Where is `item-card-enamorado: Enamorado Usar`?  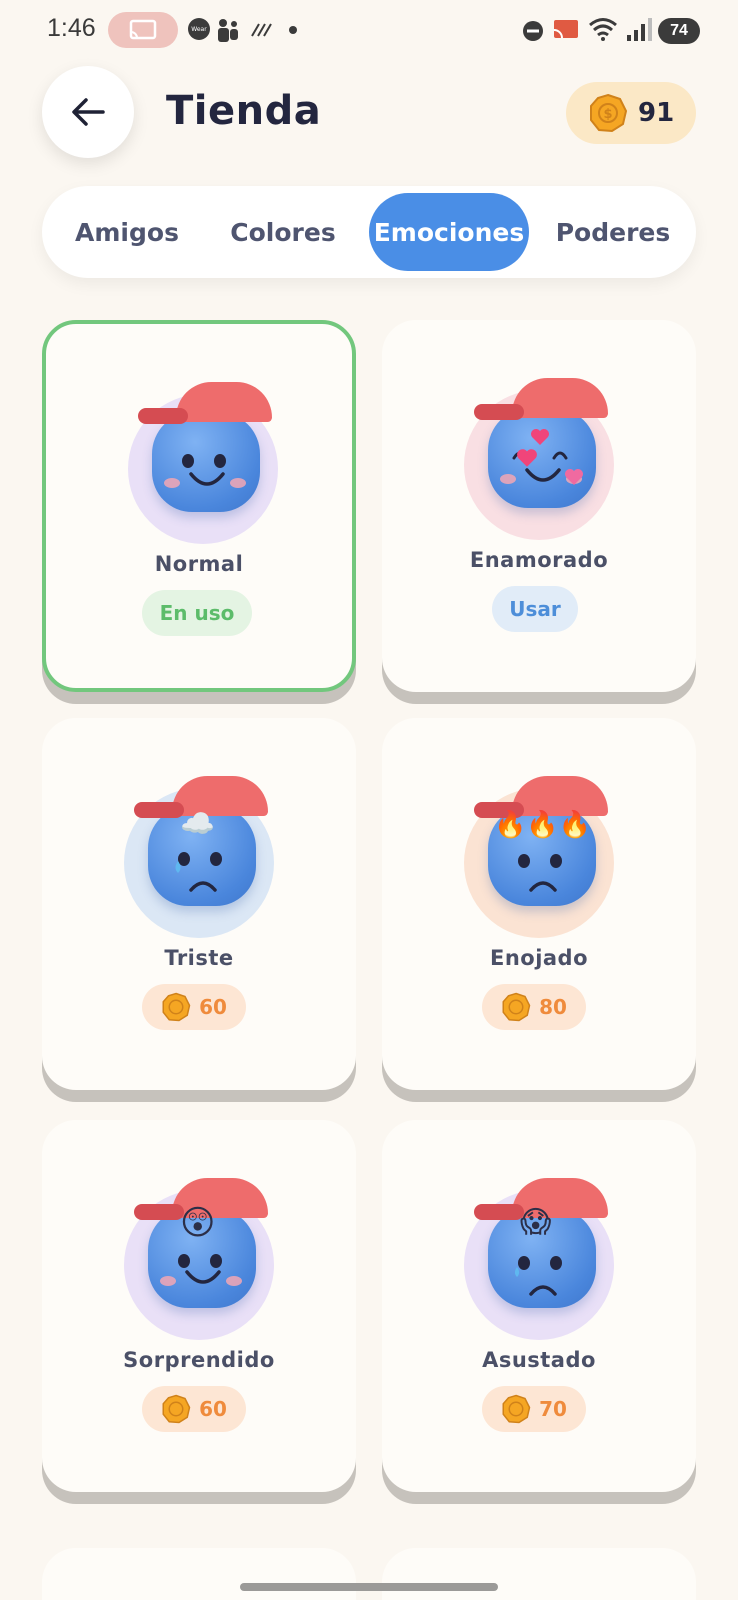
item-card-enamorado: Enamorado Usar is located at coordinates (539, 506).